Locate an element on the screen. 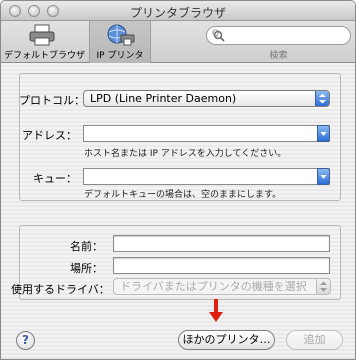 This screenshot has height=360, width=356. window-title: プリンタブラウザ is located at coordinates (177, 13).